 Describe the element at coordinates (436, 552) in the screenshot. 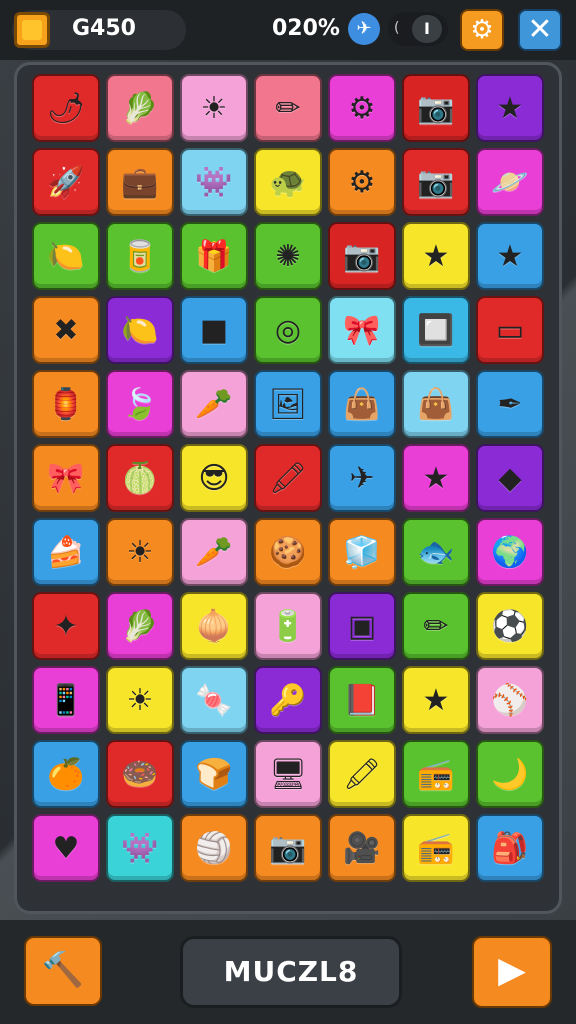

I see `tile-6-5: 🐟` at that location.